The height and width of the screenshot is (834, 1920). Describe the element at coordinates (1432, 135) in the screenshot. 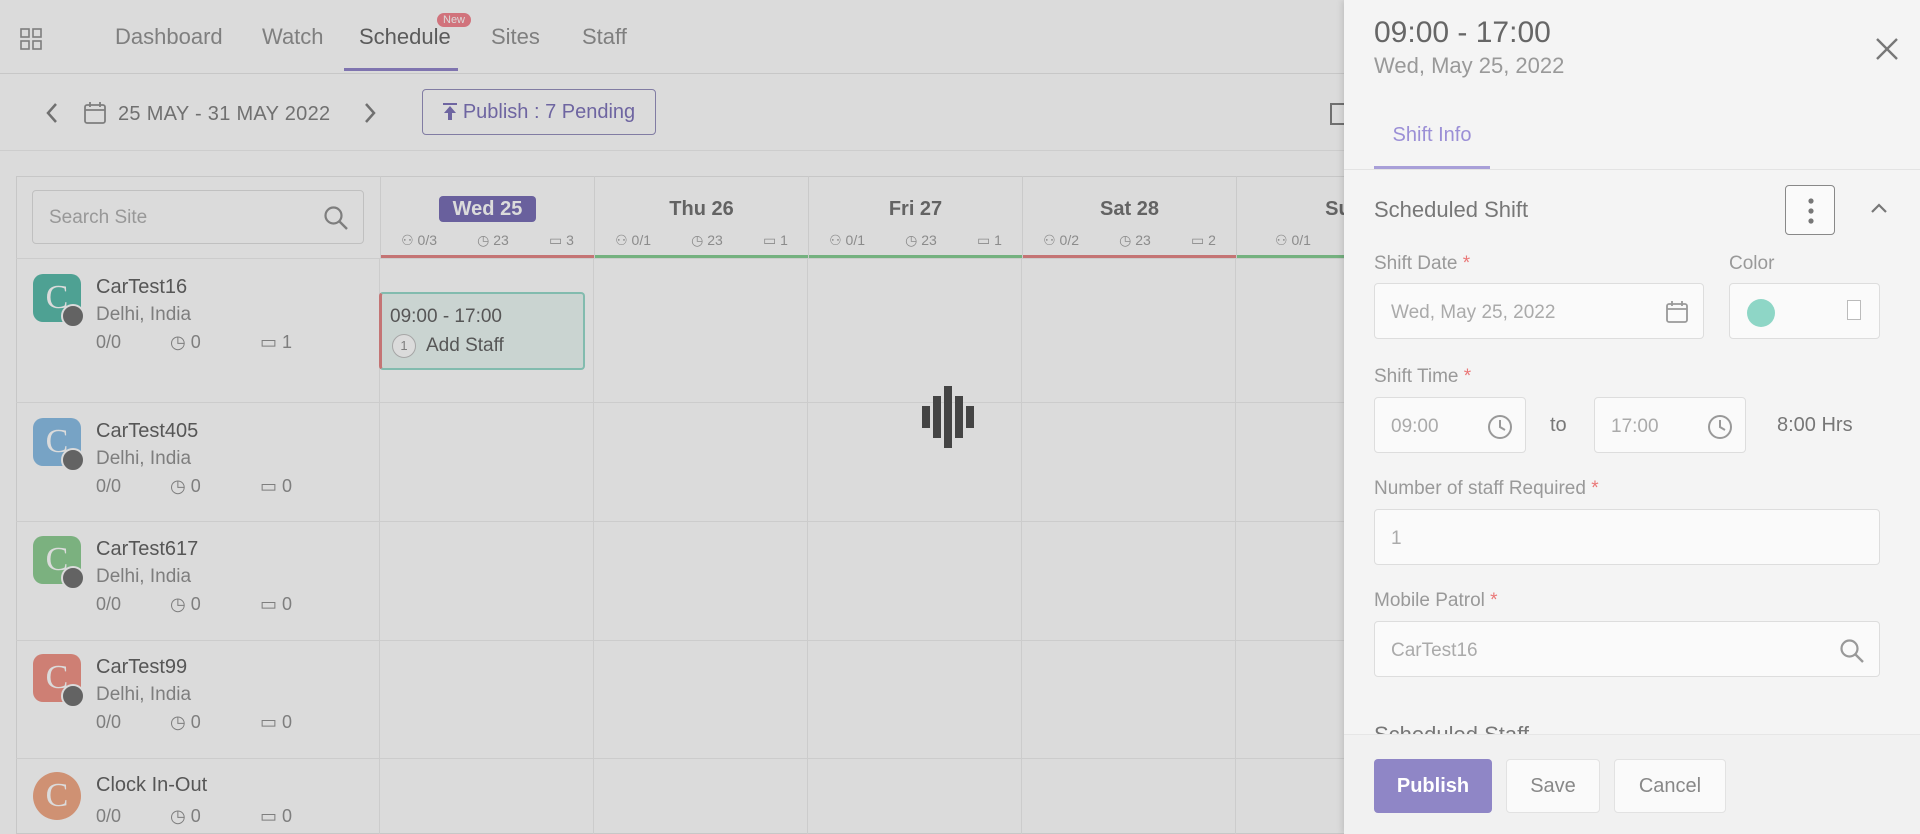

I see `tab-shift-info: Shift Info` at that location.